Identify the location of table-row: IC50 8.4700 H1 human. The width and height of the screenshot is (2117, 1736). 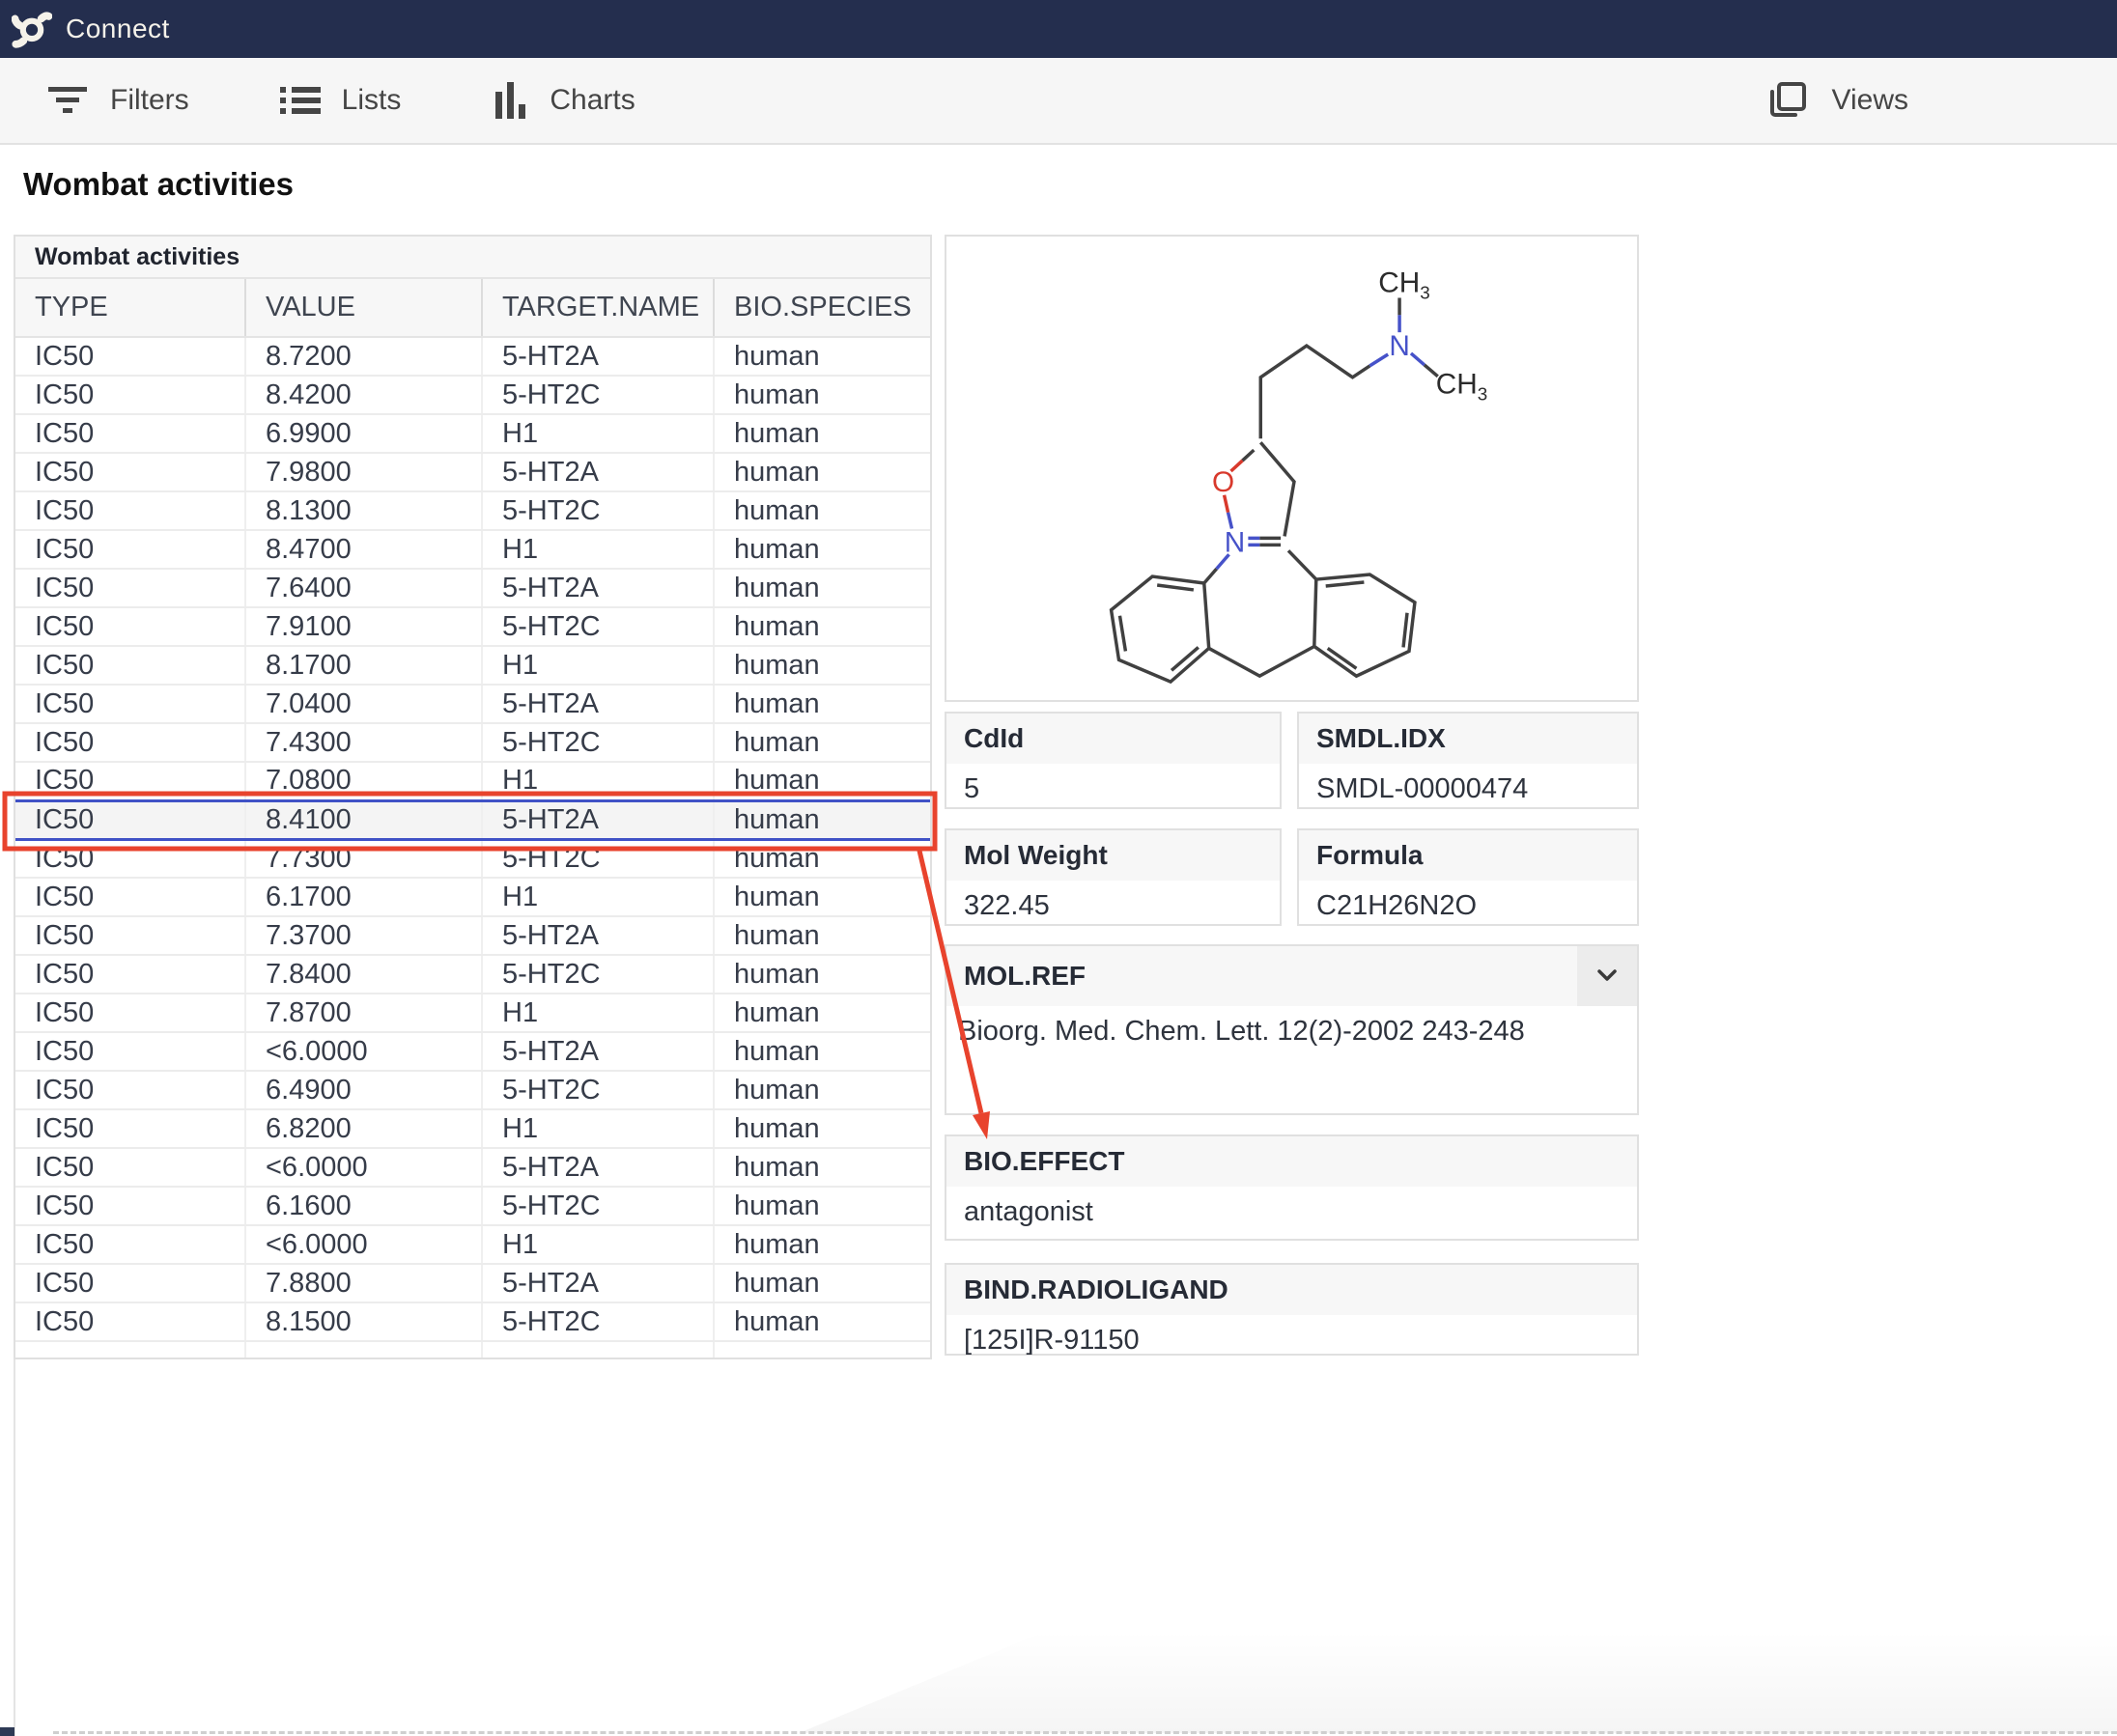
(472, 550).